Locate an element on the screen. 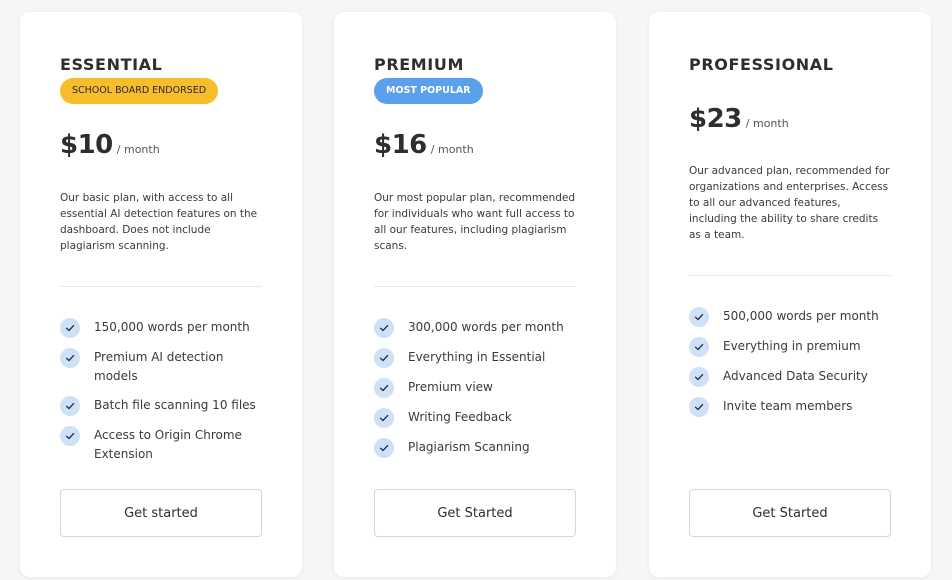  feature-label: 500,000 words per month is located at coordinates (801, 316).